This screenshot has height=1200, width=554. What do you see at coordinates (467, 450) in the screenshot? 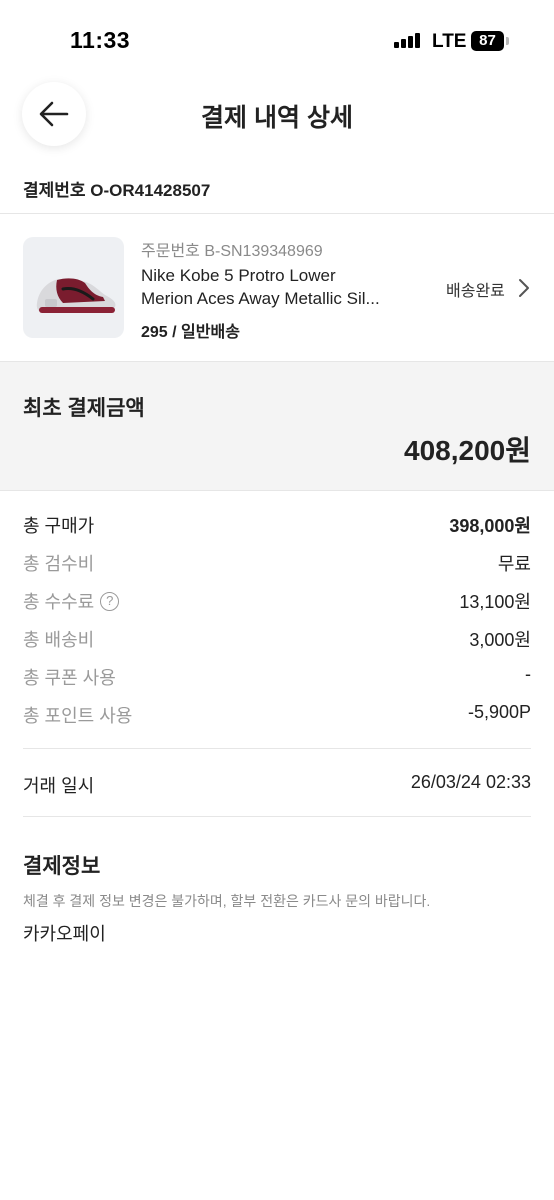
I see `total-amount: 408,200원` at bounding box center [467, 450].